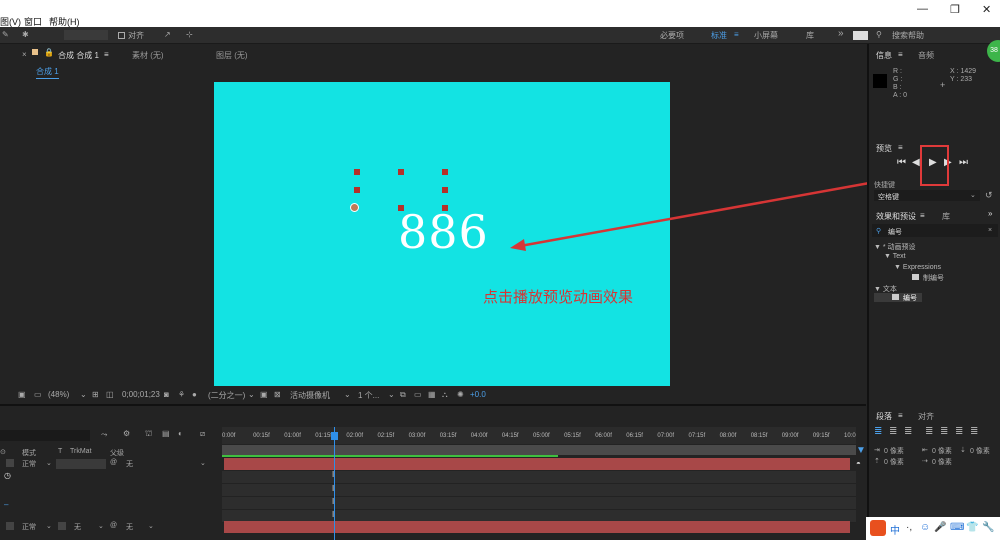 The image size is (1000, 540). I want to click on tab-info: 信息, so click(884, 55).